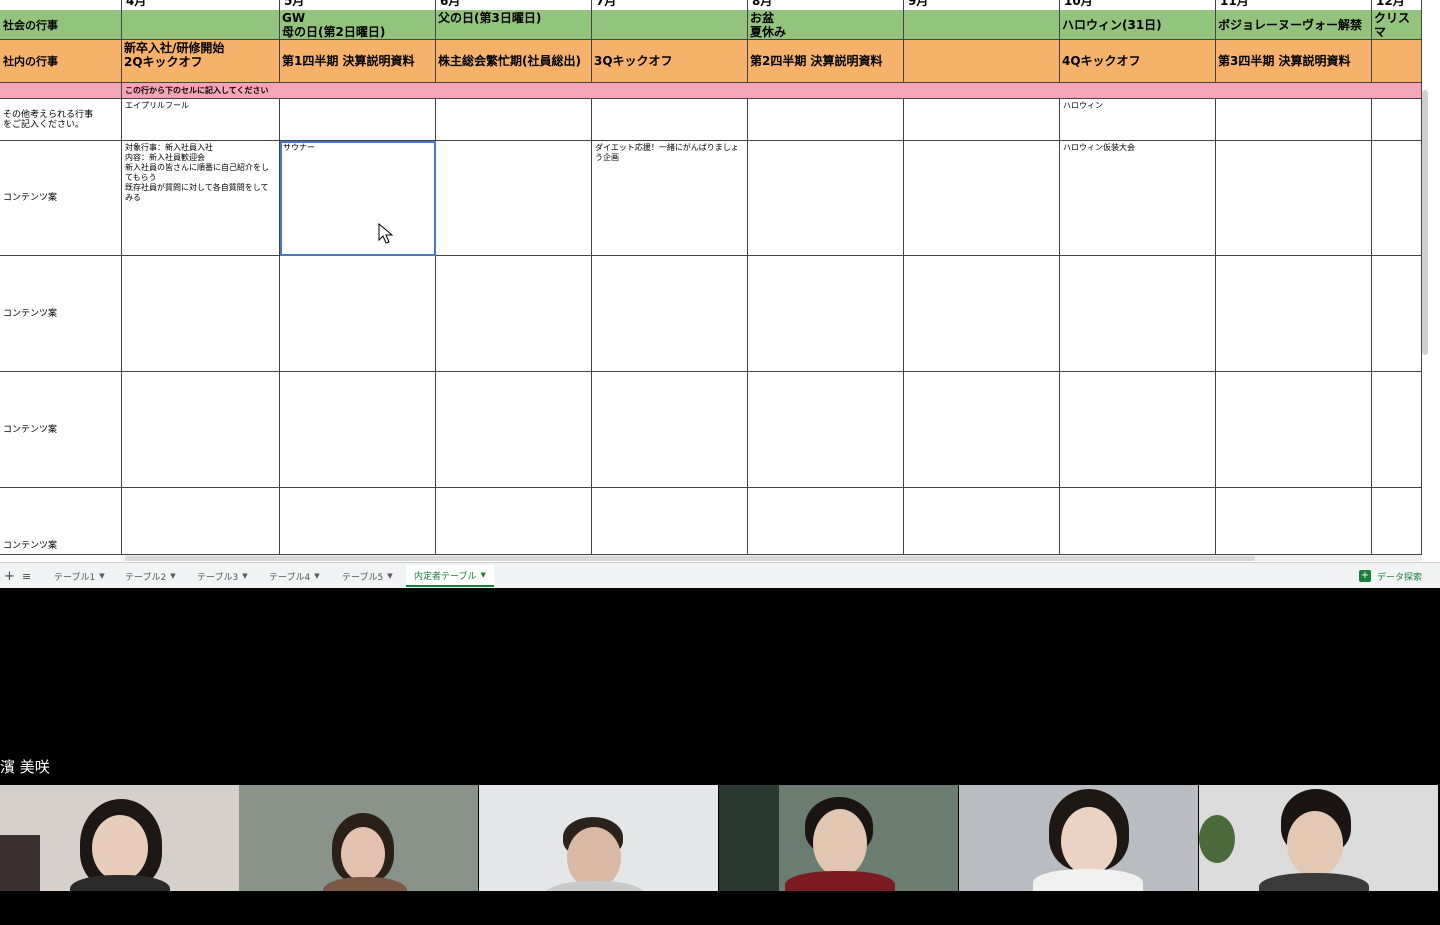  What do you see at coordinates (358, 61) in the screenshot?
I see `company-event-cell: 第1四半期 決算説明資料` at bounding box center [358, 61].